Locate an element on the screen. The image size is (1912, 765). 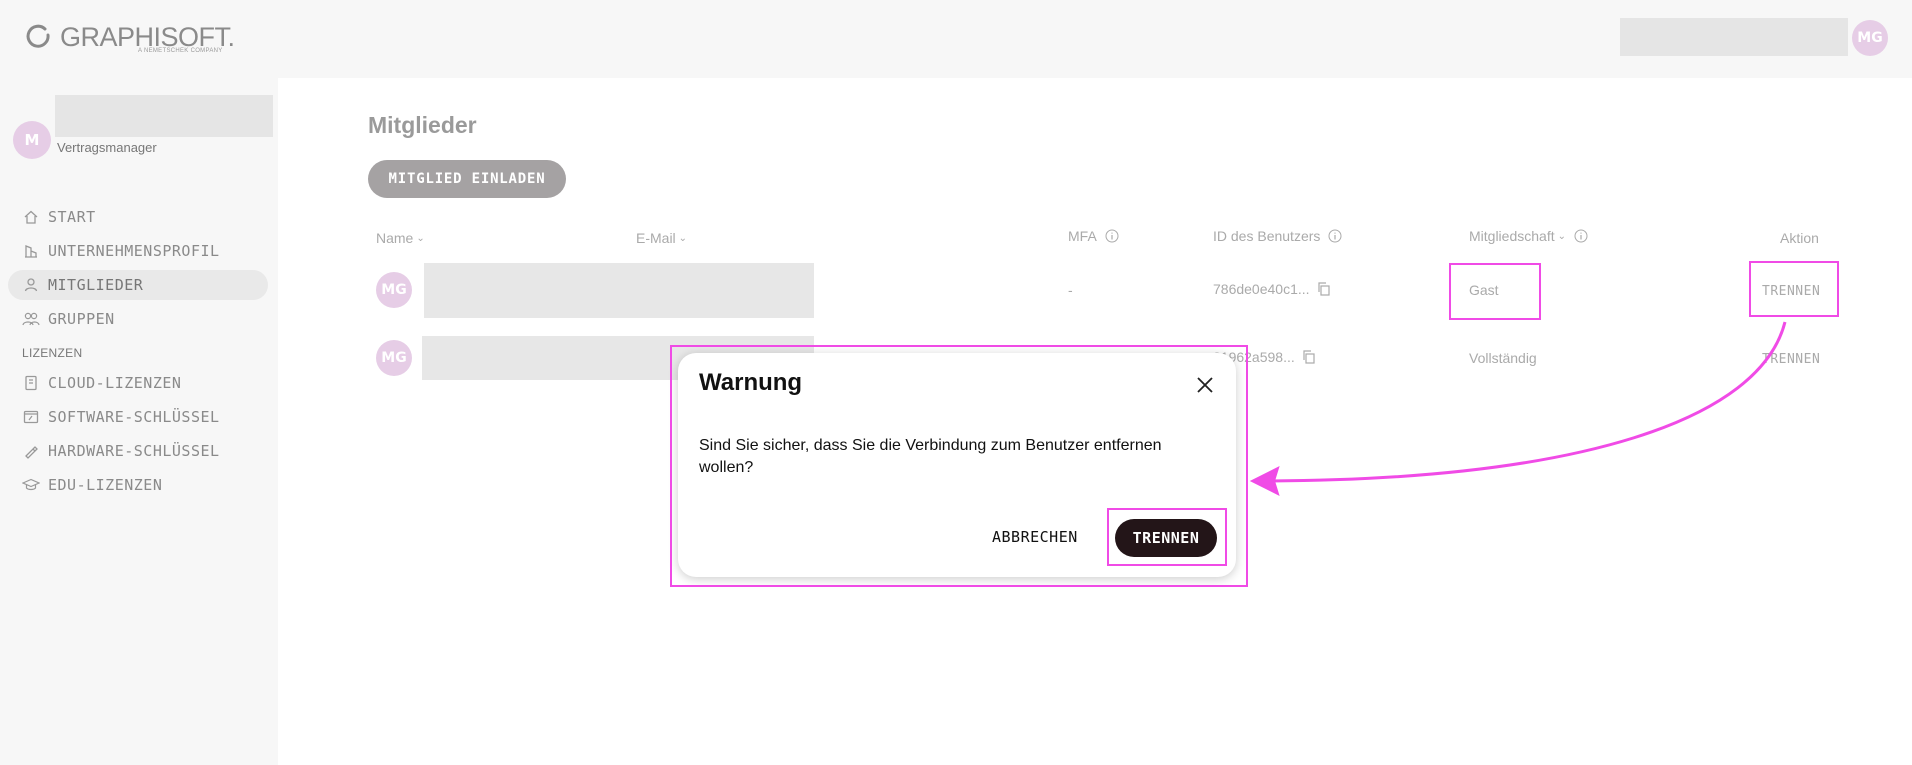
column-header-membership: Mitgliedschaft ⌄ is located at coordinates (1528, 236).